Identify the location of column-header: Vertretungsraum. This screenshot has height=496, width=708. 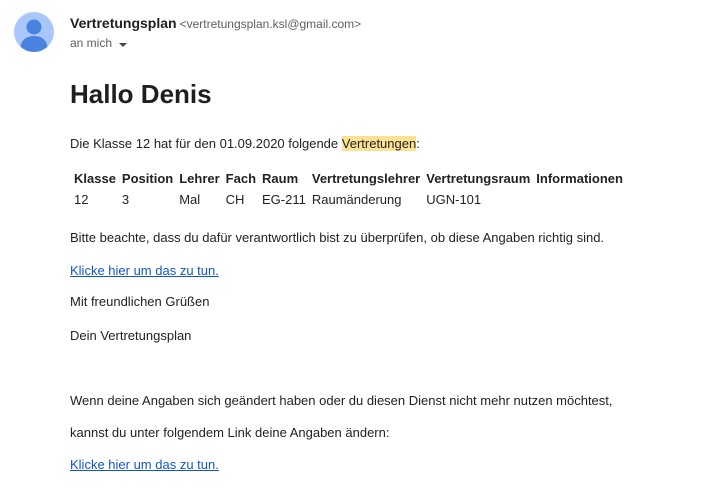
(478, 178).